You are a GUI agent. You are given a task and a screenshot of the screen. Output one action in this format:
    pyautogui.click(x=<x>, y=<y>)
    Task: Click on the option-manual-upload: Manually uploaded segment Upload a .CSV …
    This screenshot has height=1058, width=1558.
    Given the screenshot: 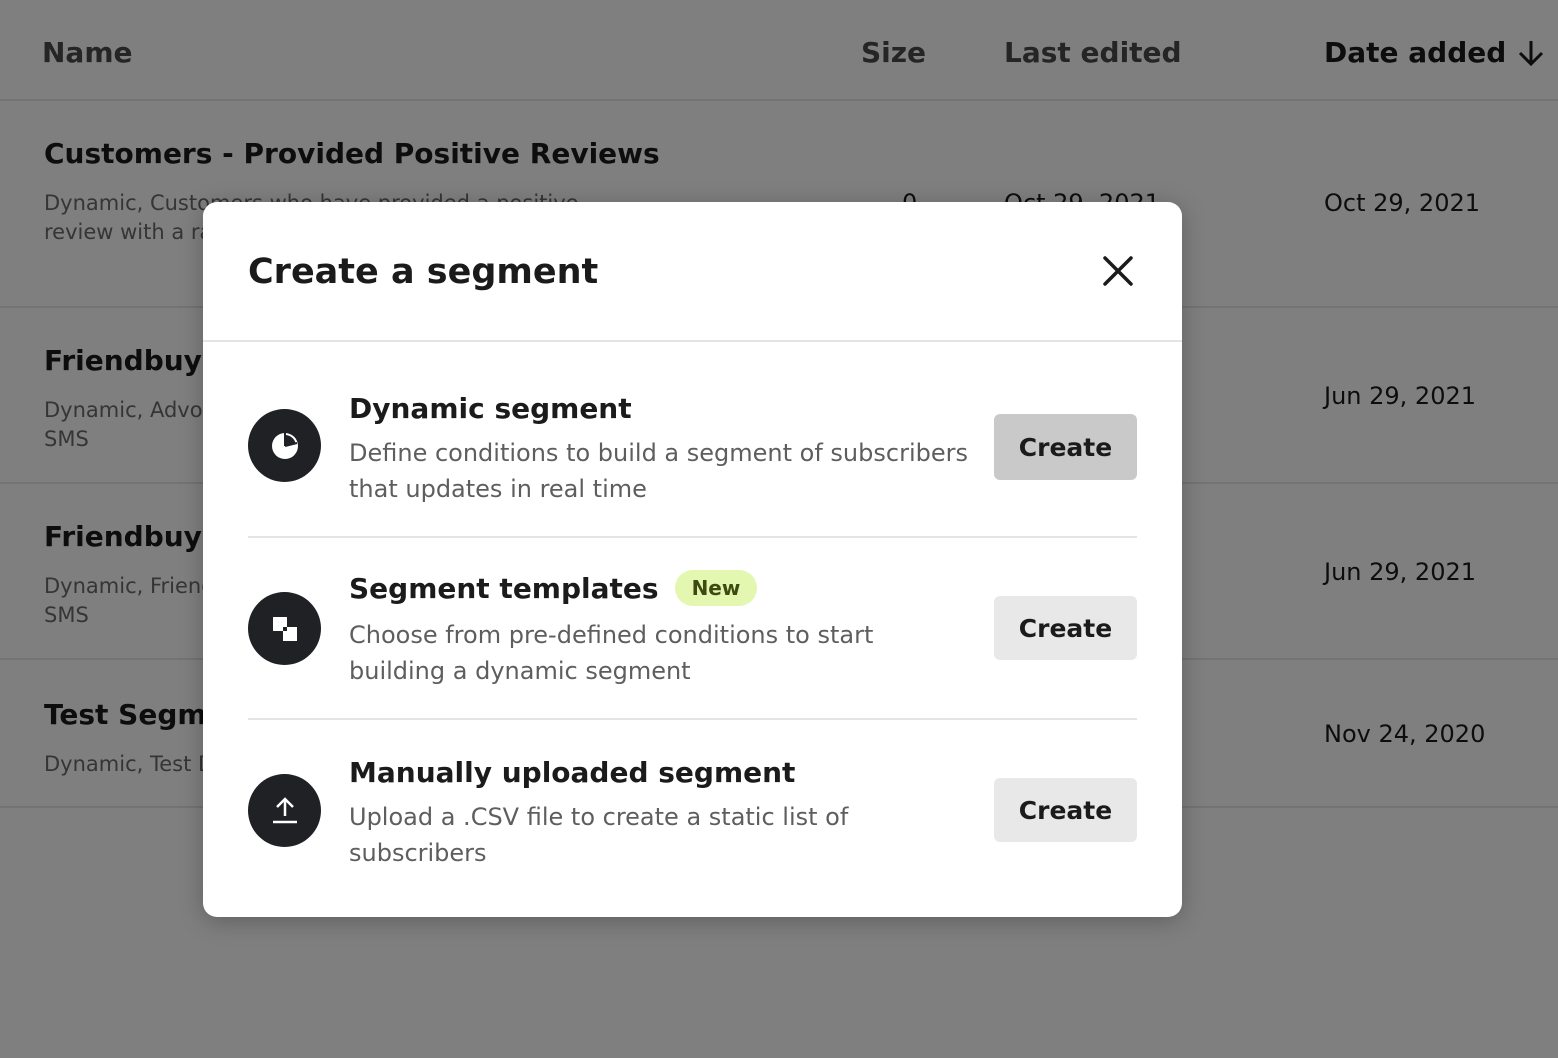 What is the action you would take?
    pyautogui.click(x=692, y=818)
    